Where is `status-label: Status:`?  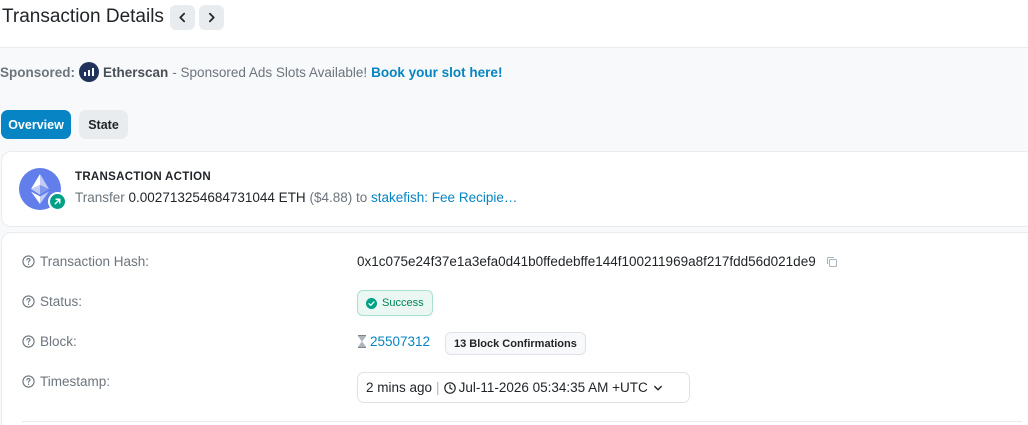 status-label: Status: is located at coordinates (61, 301).